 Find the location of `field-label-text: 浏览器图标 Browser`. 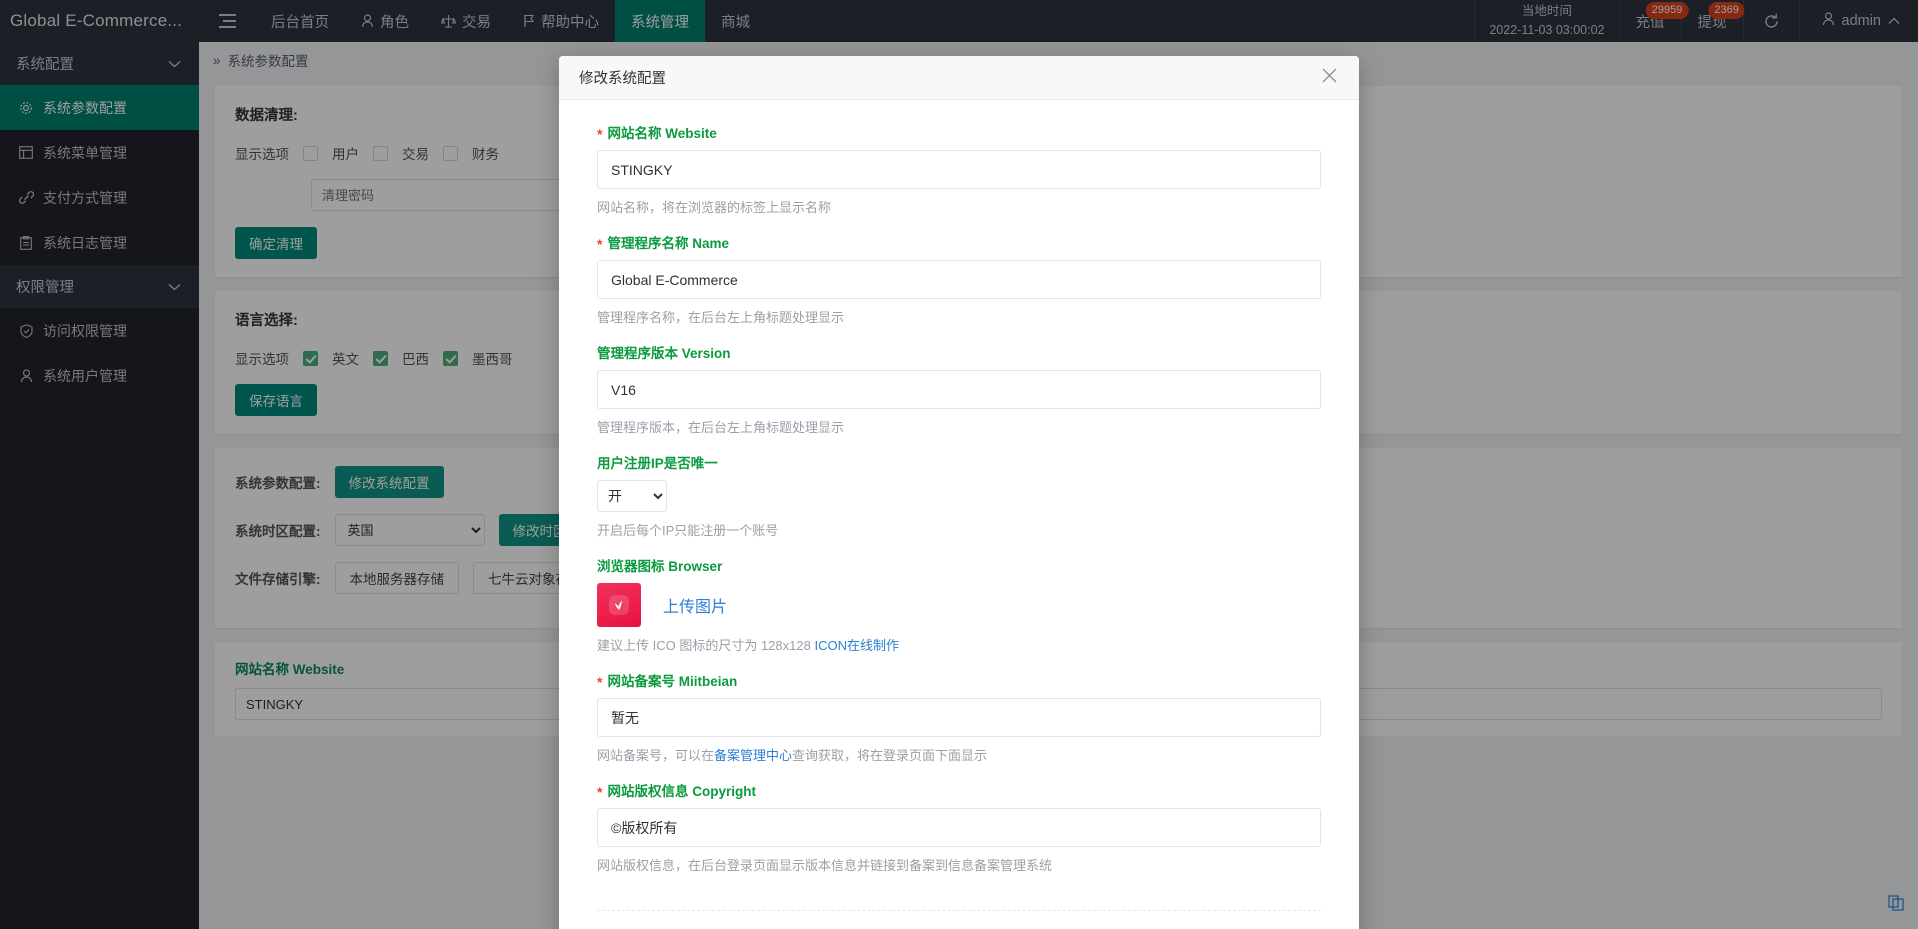

field-label-text: 浏览器图标 Browser is located at coordinates (660, 566).